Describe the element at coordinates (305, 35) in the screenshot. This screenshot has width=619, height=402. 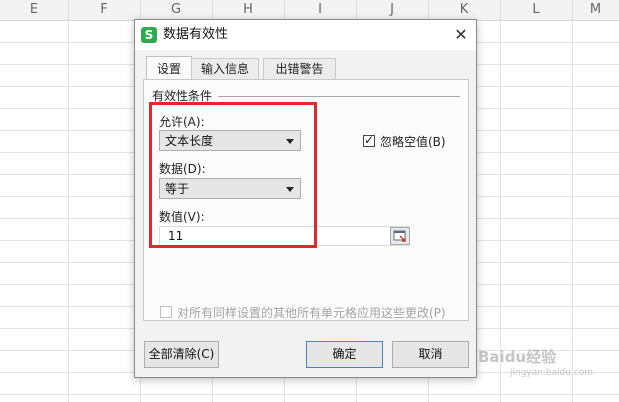
I see `dialog-titlebar: S 数据有效性 ✕` at that location.